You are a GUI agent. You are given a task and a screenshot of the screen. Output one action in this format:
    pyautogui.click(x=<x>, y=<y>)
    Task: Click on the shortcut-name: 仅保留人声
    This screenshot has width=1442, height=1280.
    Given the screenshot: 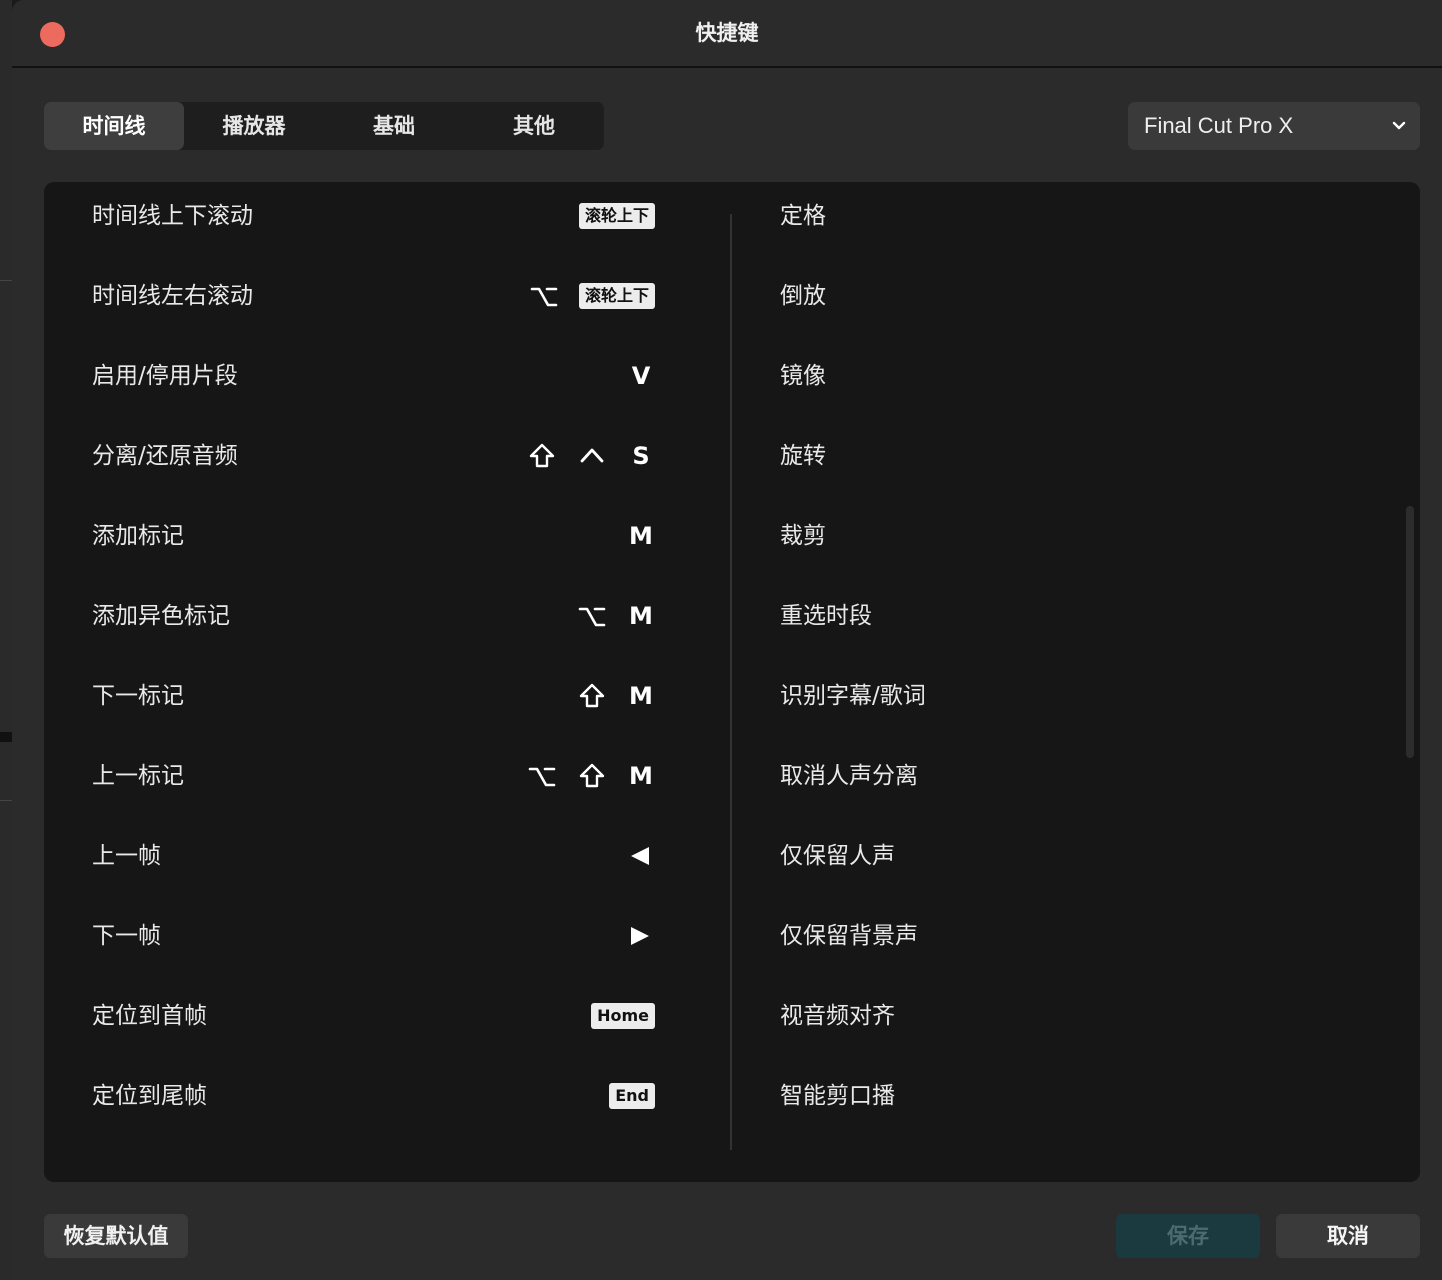 What is the action you would take?
    pyautogui.click(x=837, y=856)
    